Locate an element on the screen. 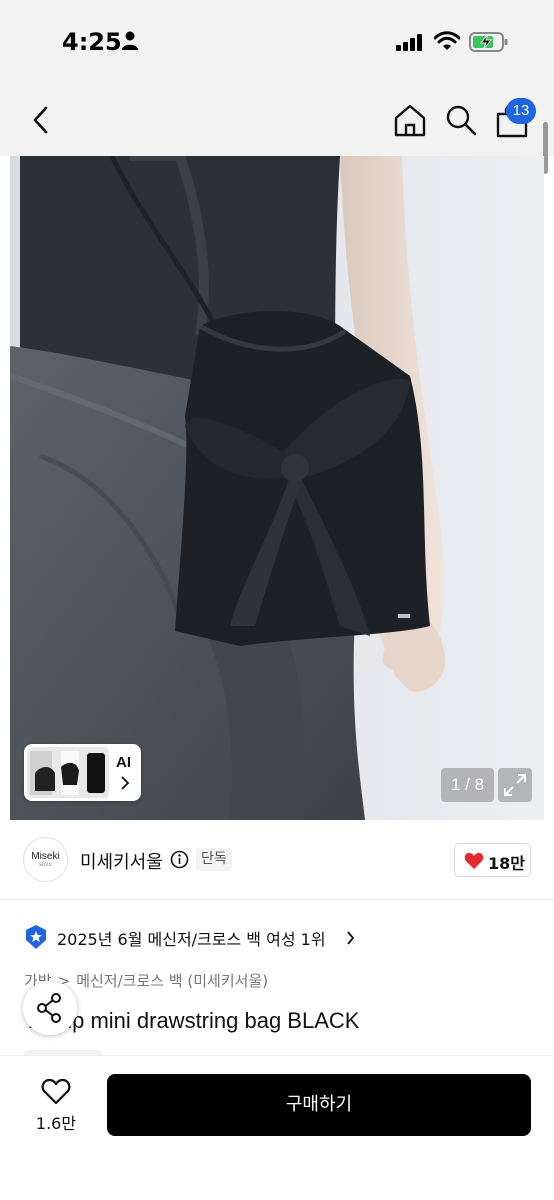 This screenshot has height=1200, width=554. cellular-signal-icon is located at coordinates (409, 42).